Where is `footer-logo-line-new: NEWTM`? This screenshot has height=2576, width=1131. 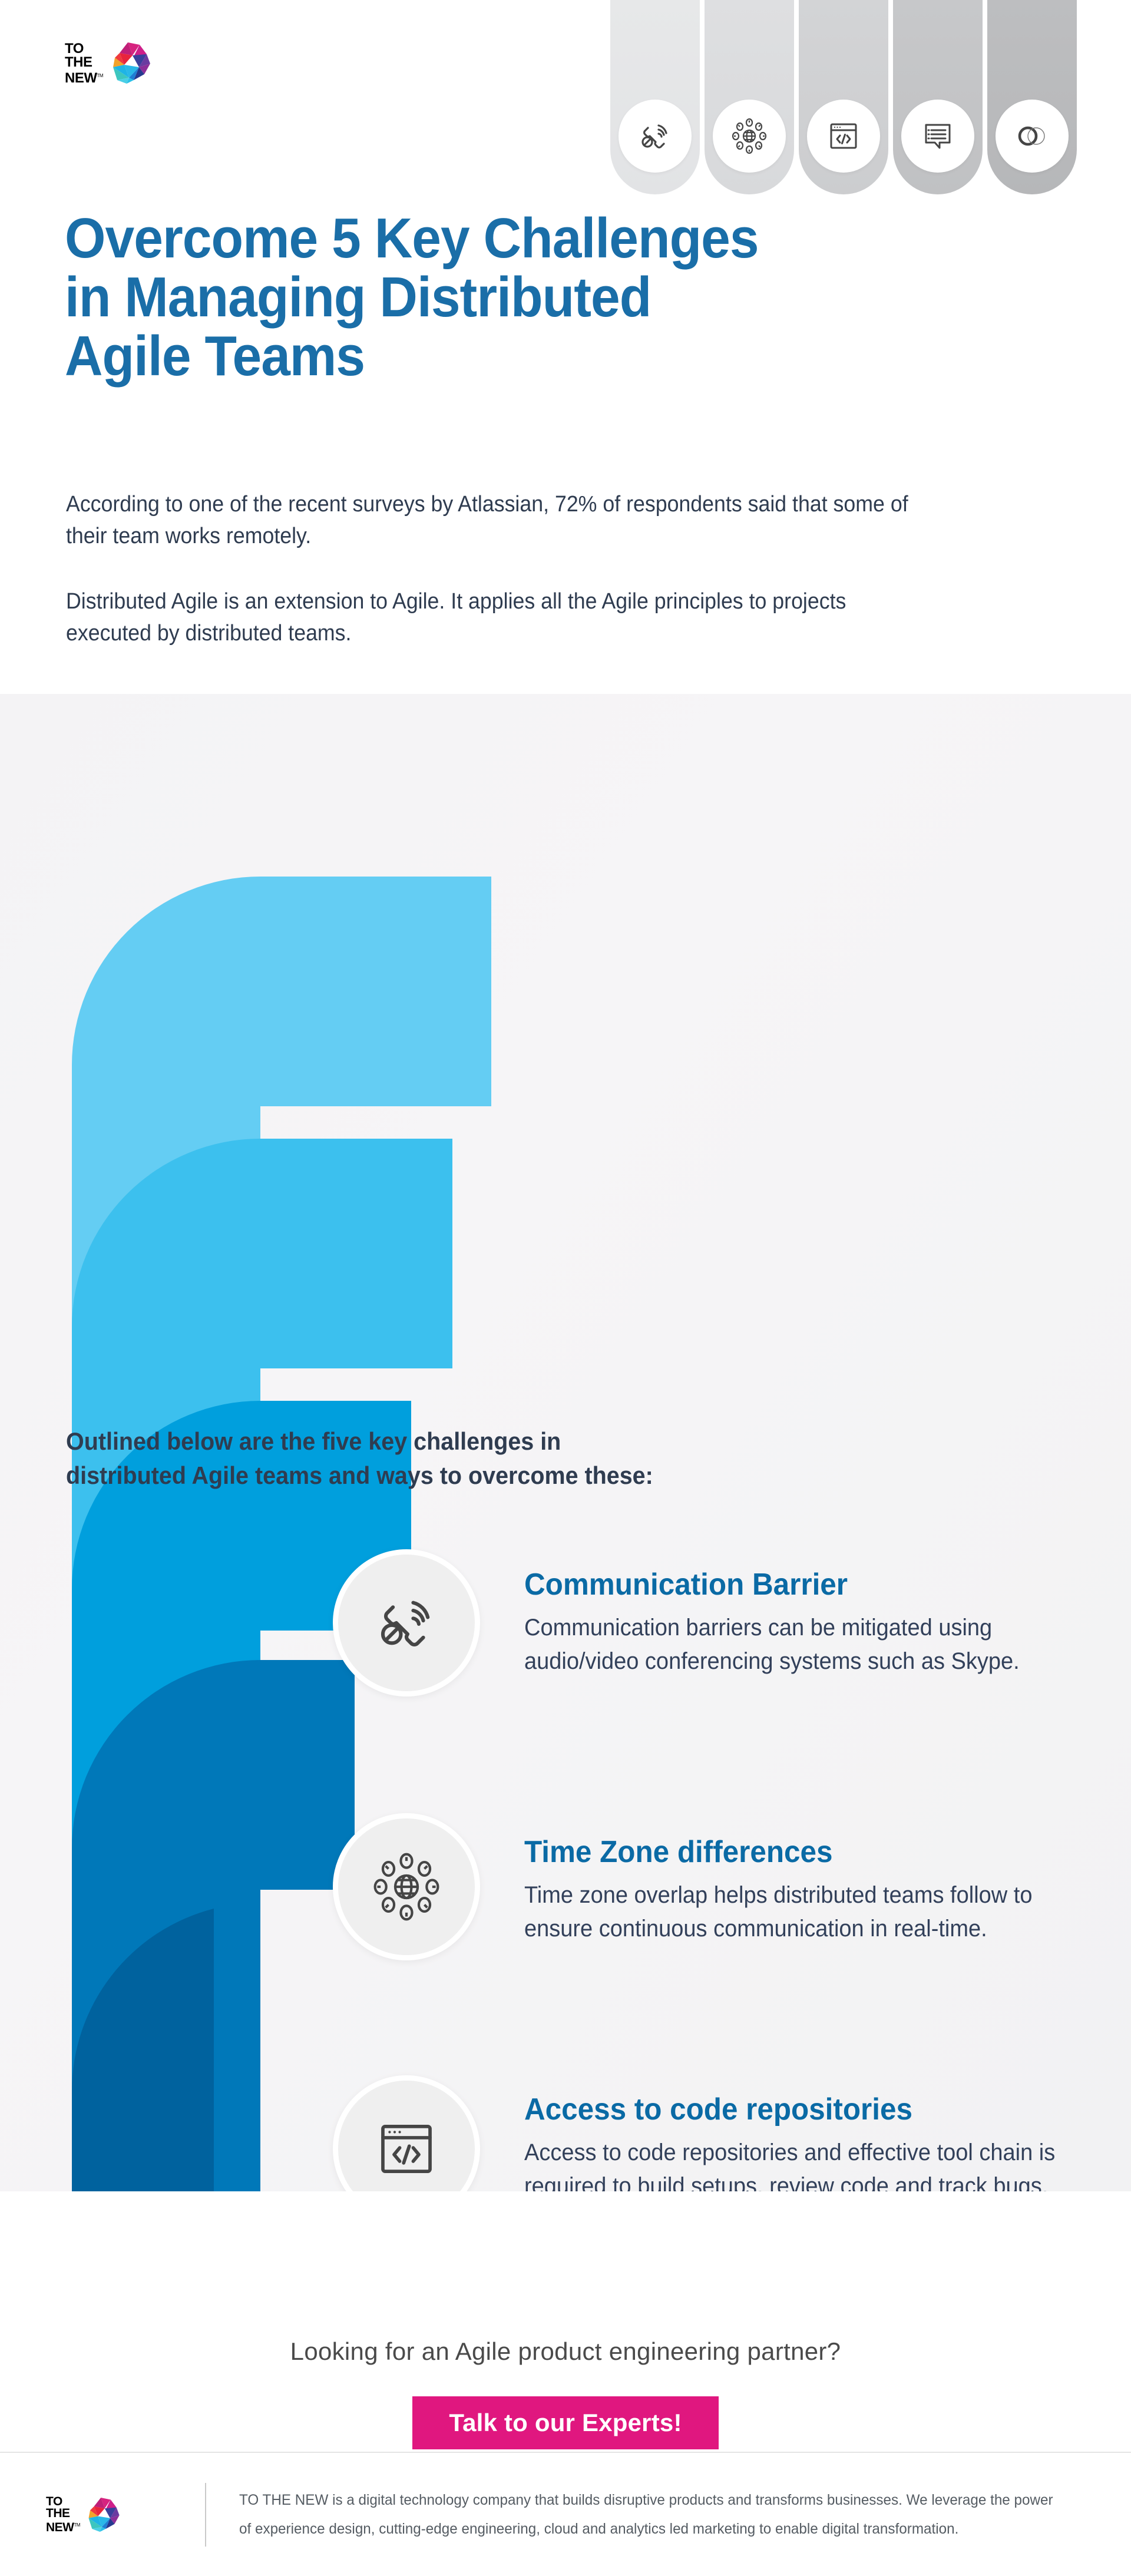 footer-logo-line-new: NEWTM is located at coordinates (64, 2527).